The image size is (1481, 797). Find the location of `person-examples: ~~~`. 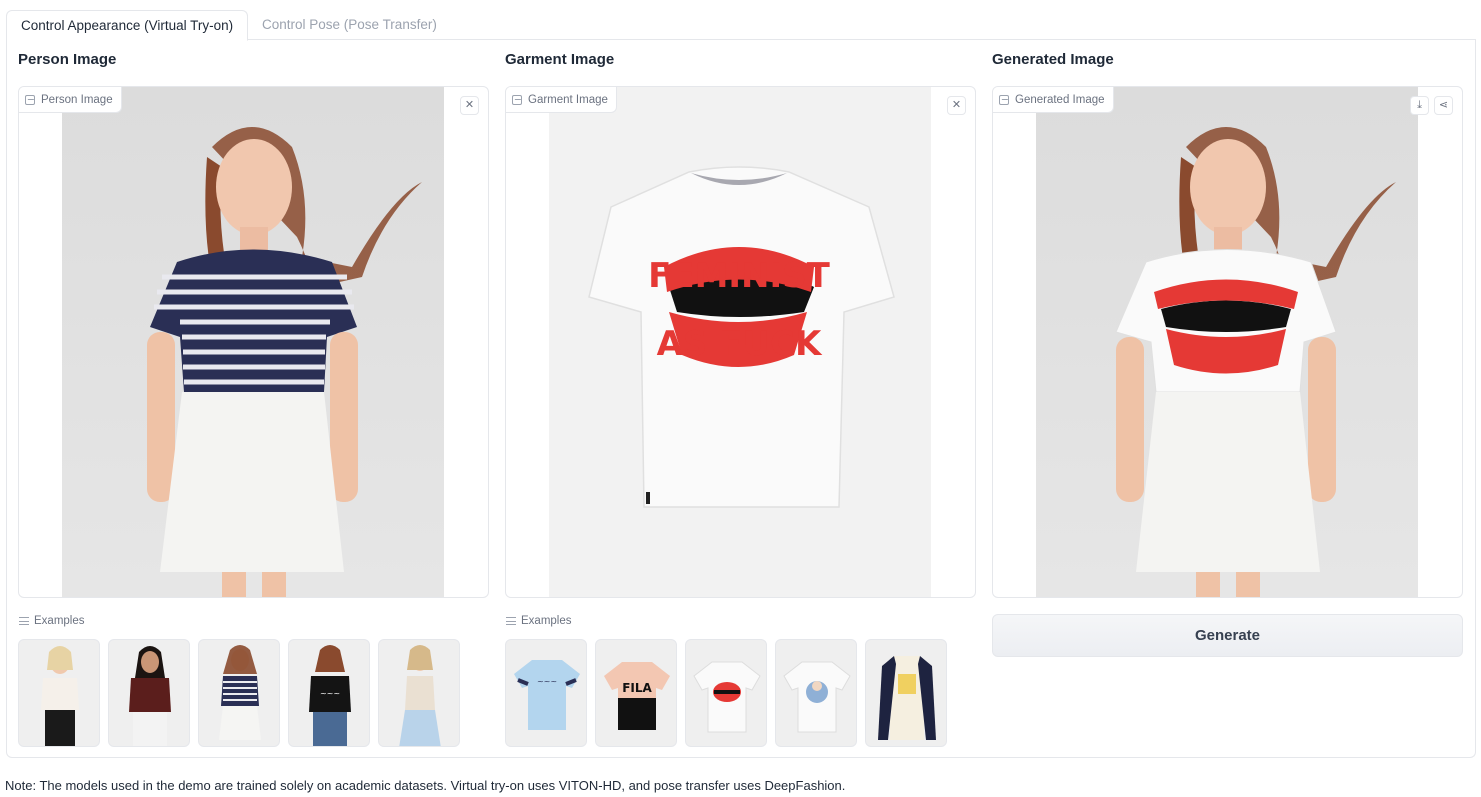

person-examples: ~~~ is located at coordinates (239, 693).